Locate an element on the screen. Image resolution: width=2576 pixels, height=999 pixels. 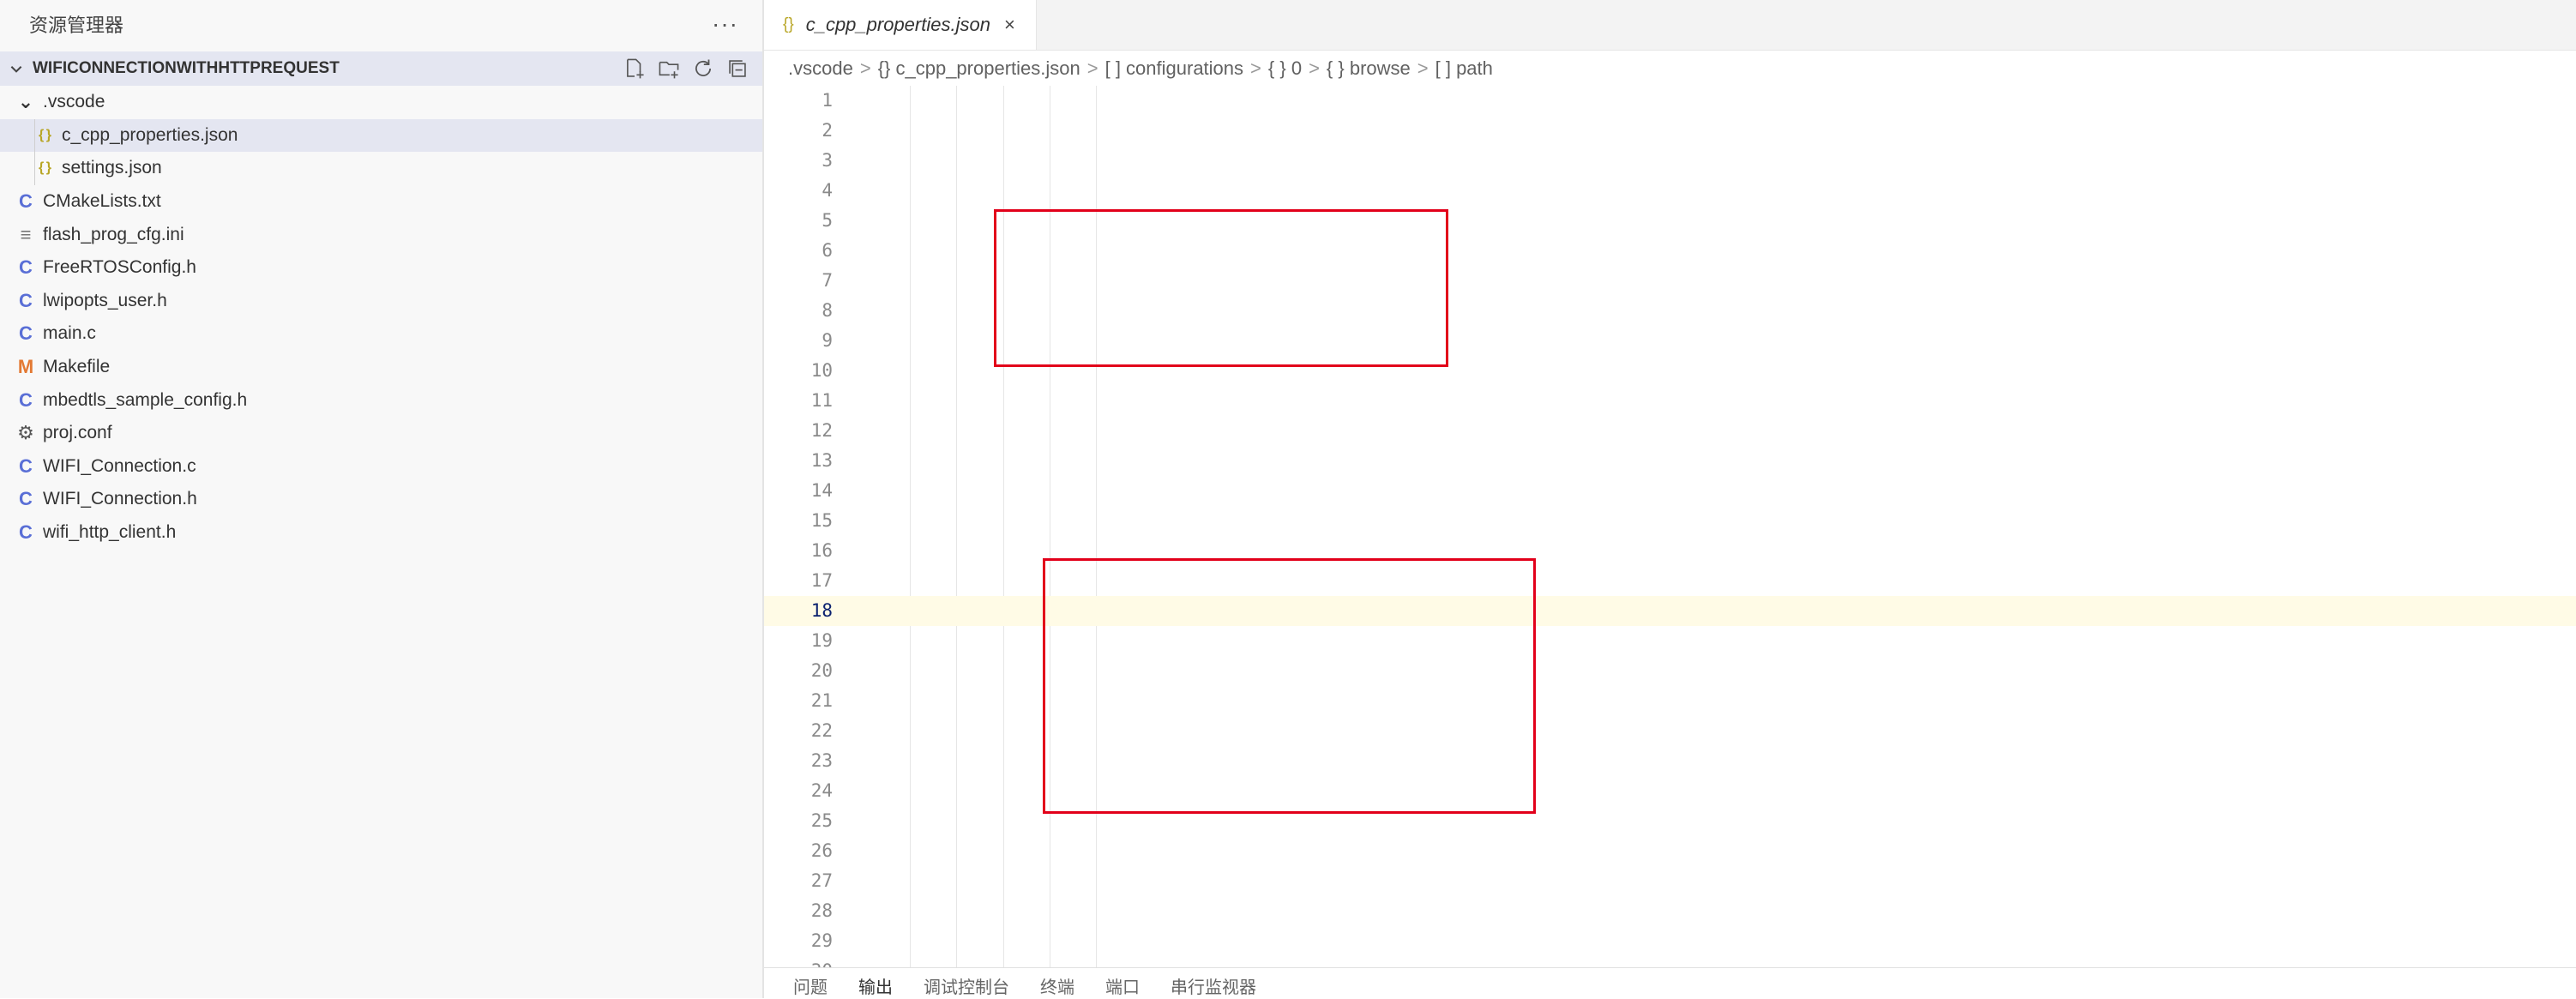
lines-file-icon: ≡ is located at coordinates (26, 234).